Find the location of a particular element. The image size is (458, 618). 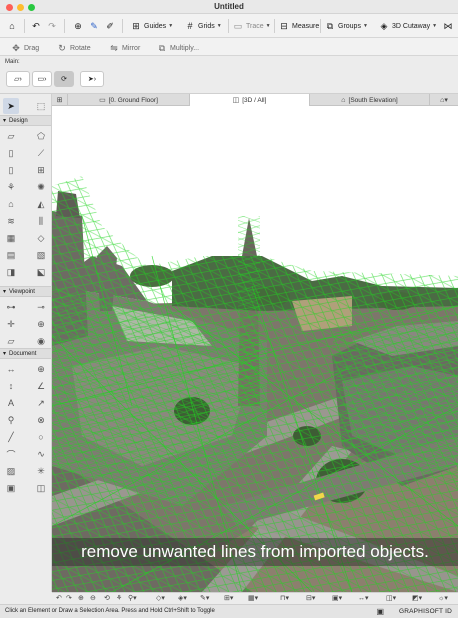

dimension-tool: ↔ is located at coordinates (11, 369).